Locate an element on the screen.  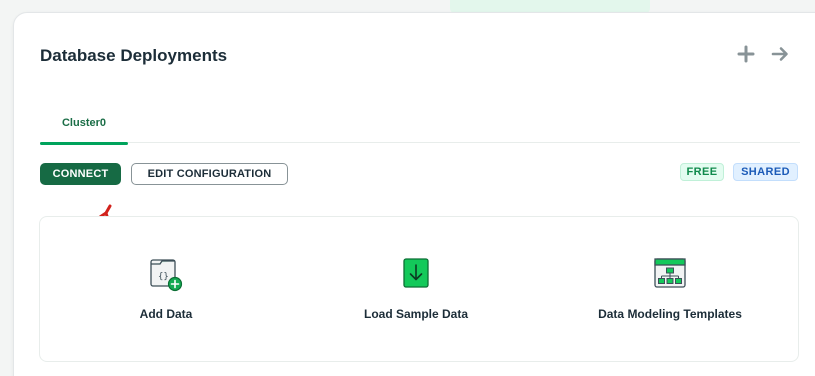
connect-button: CONNECT is located at coordinates (80, 174).